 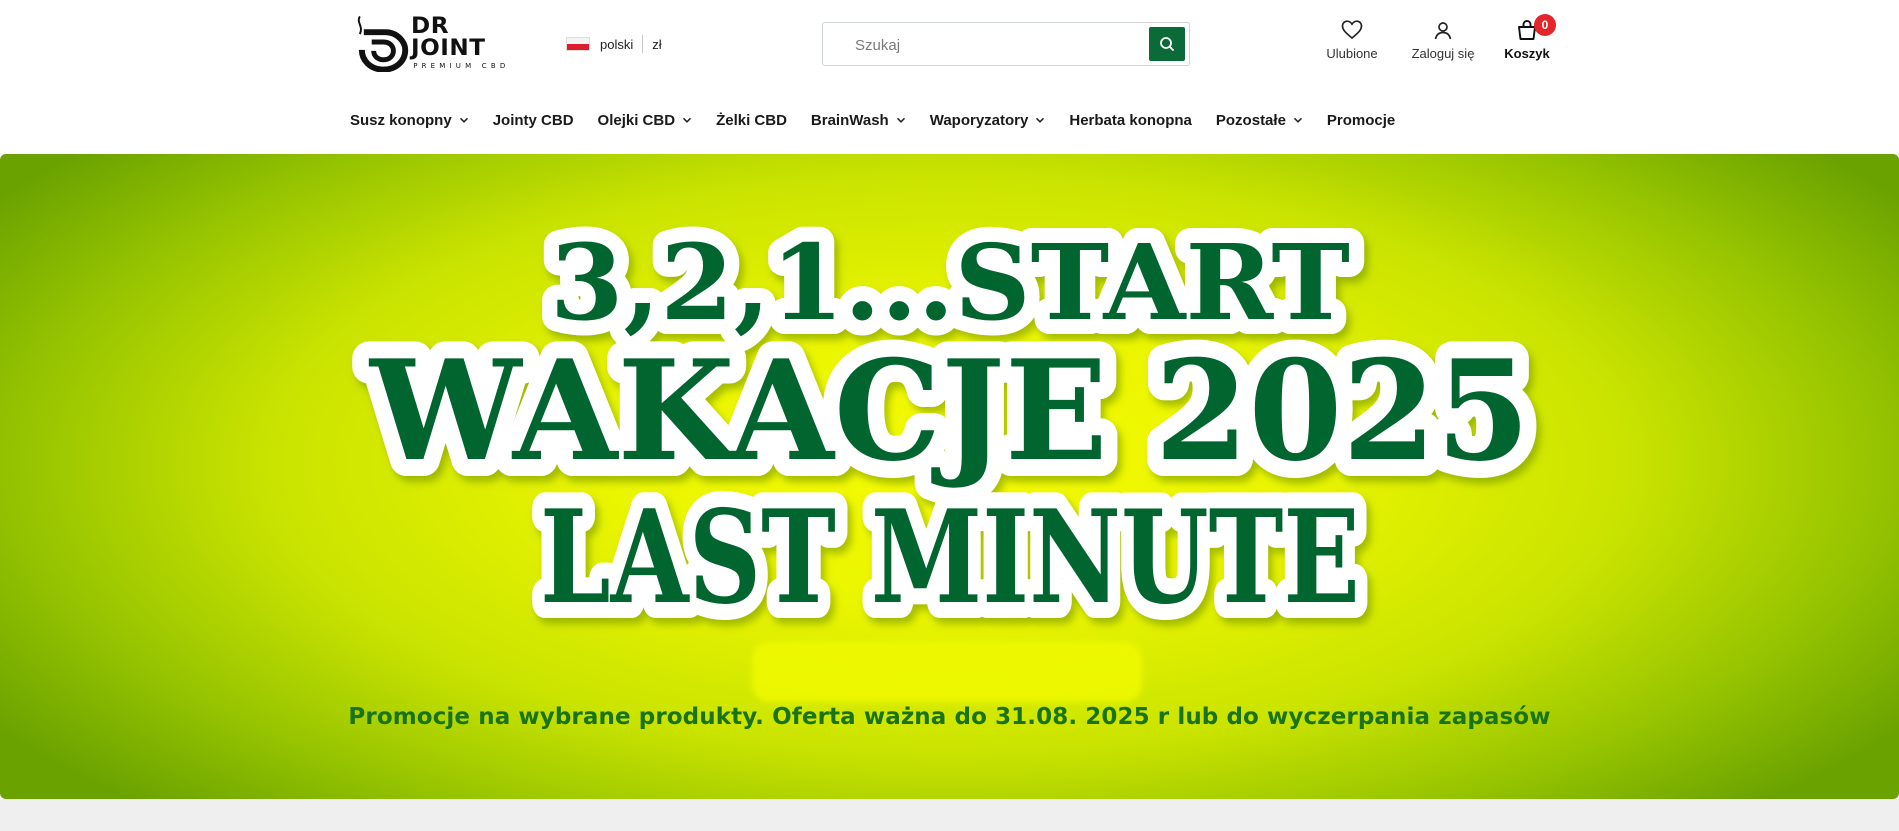 I want to click on brand-tagline: PREMIUM CBD, so click(x=461, y=66).